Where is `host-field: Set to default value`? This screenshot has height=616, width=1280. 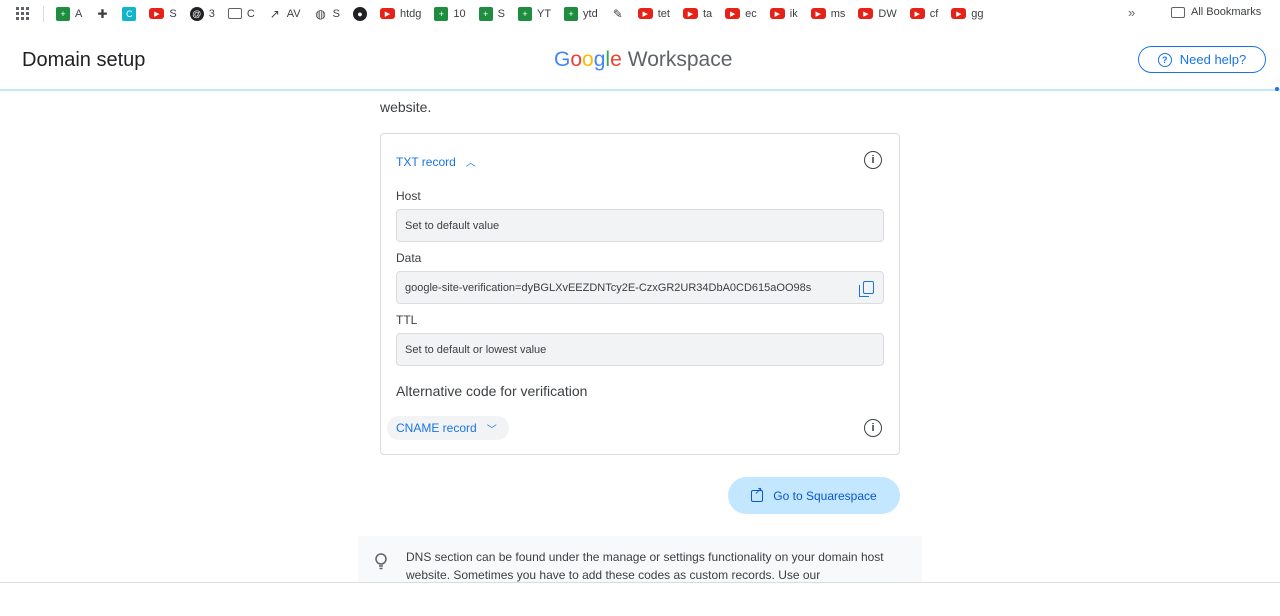 host-field: Set to default value is located at coordinates (640, 225).